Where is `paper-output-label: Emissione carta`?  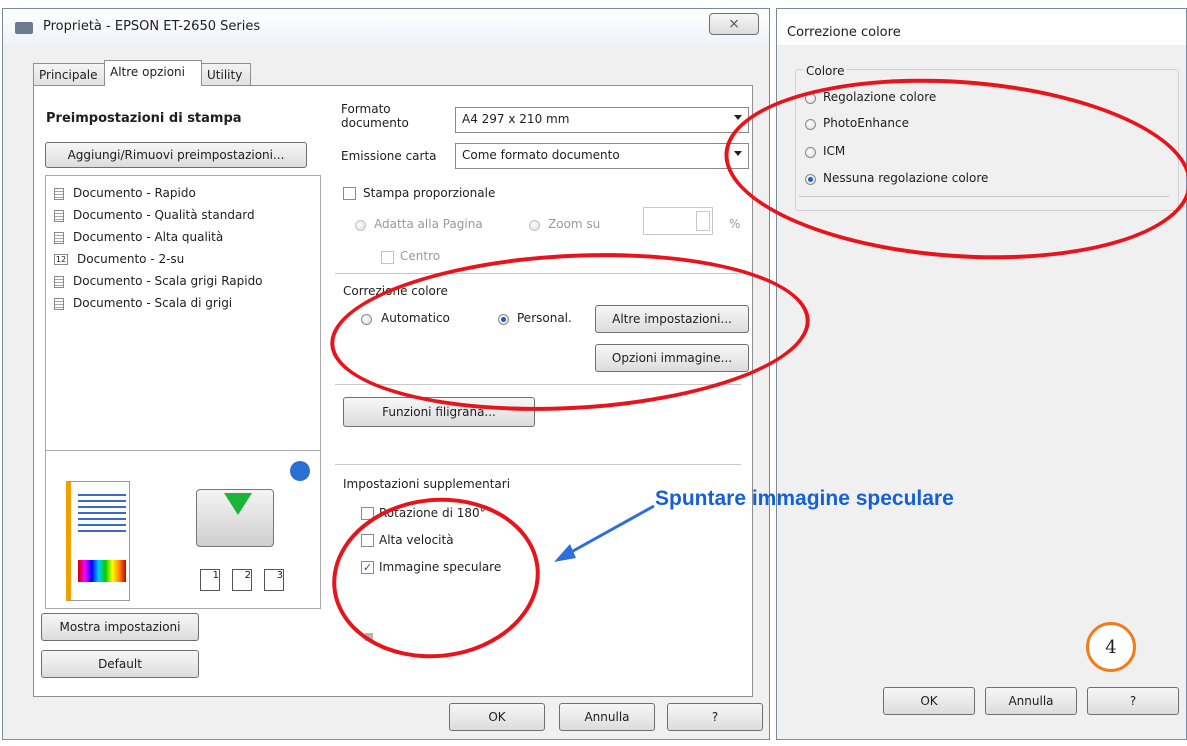 paper-output-label: Emissione carta is located at coordinates (389, 156).